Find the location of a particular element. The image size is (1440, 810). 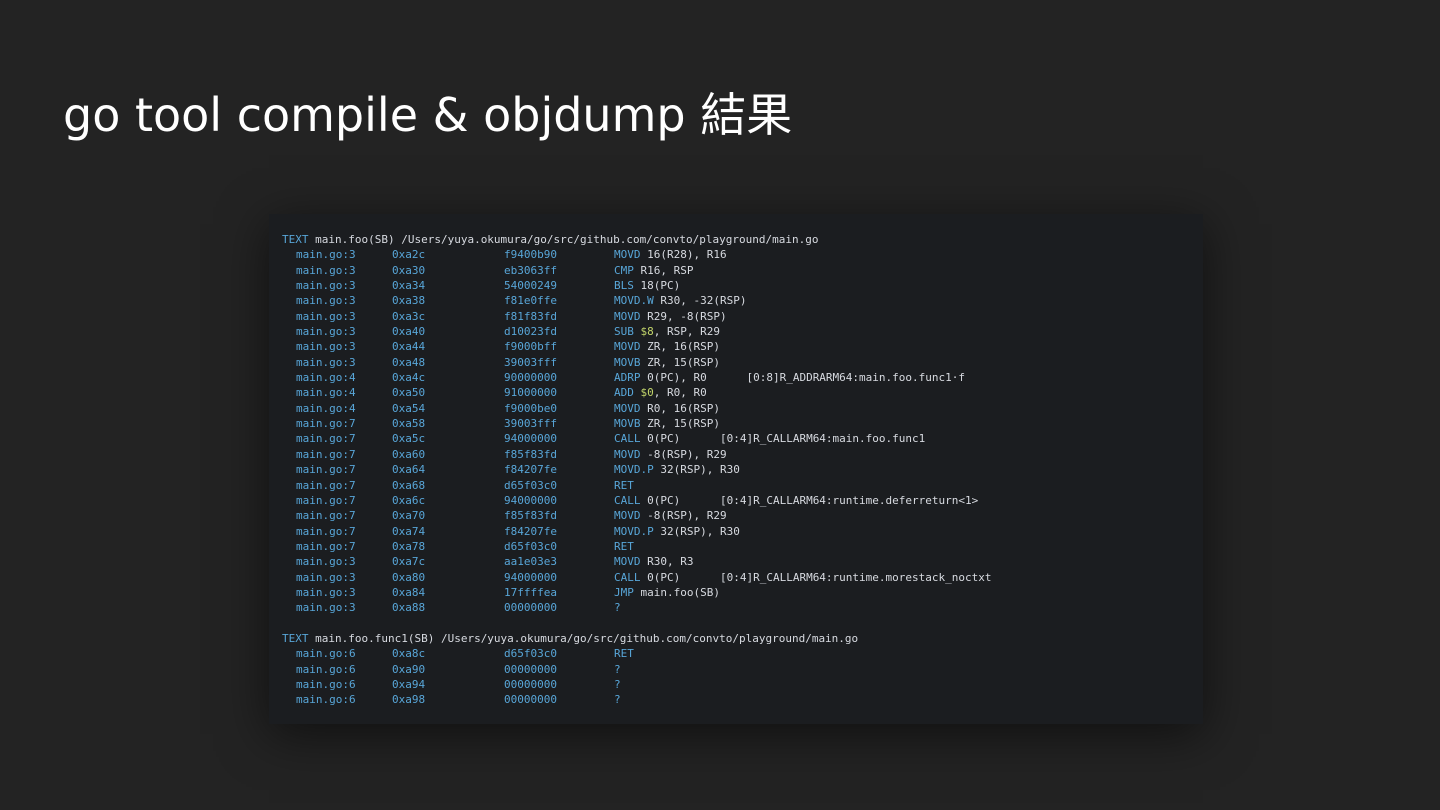

machine-code: f9400b90 is located at coordinates (530, 255).